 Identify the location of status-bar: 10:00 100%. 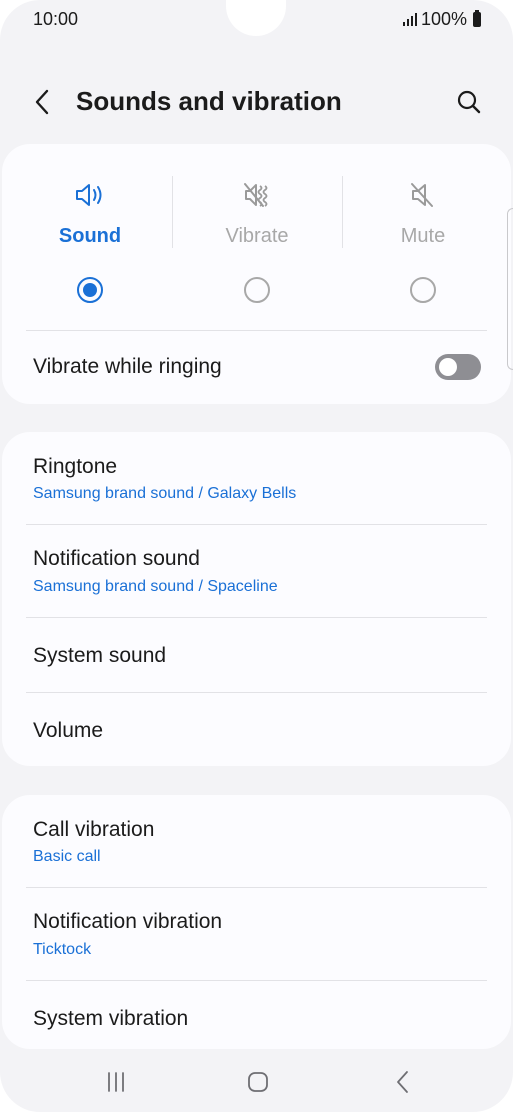
(256, 20).